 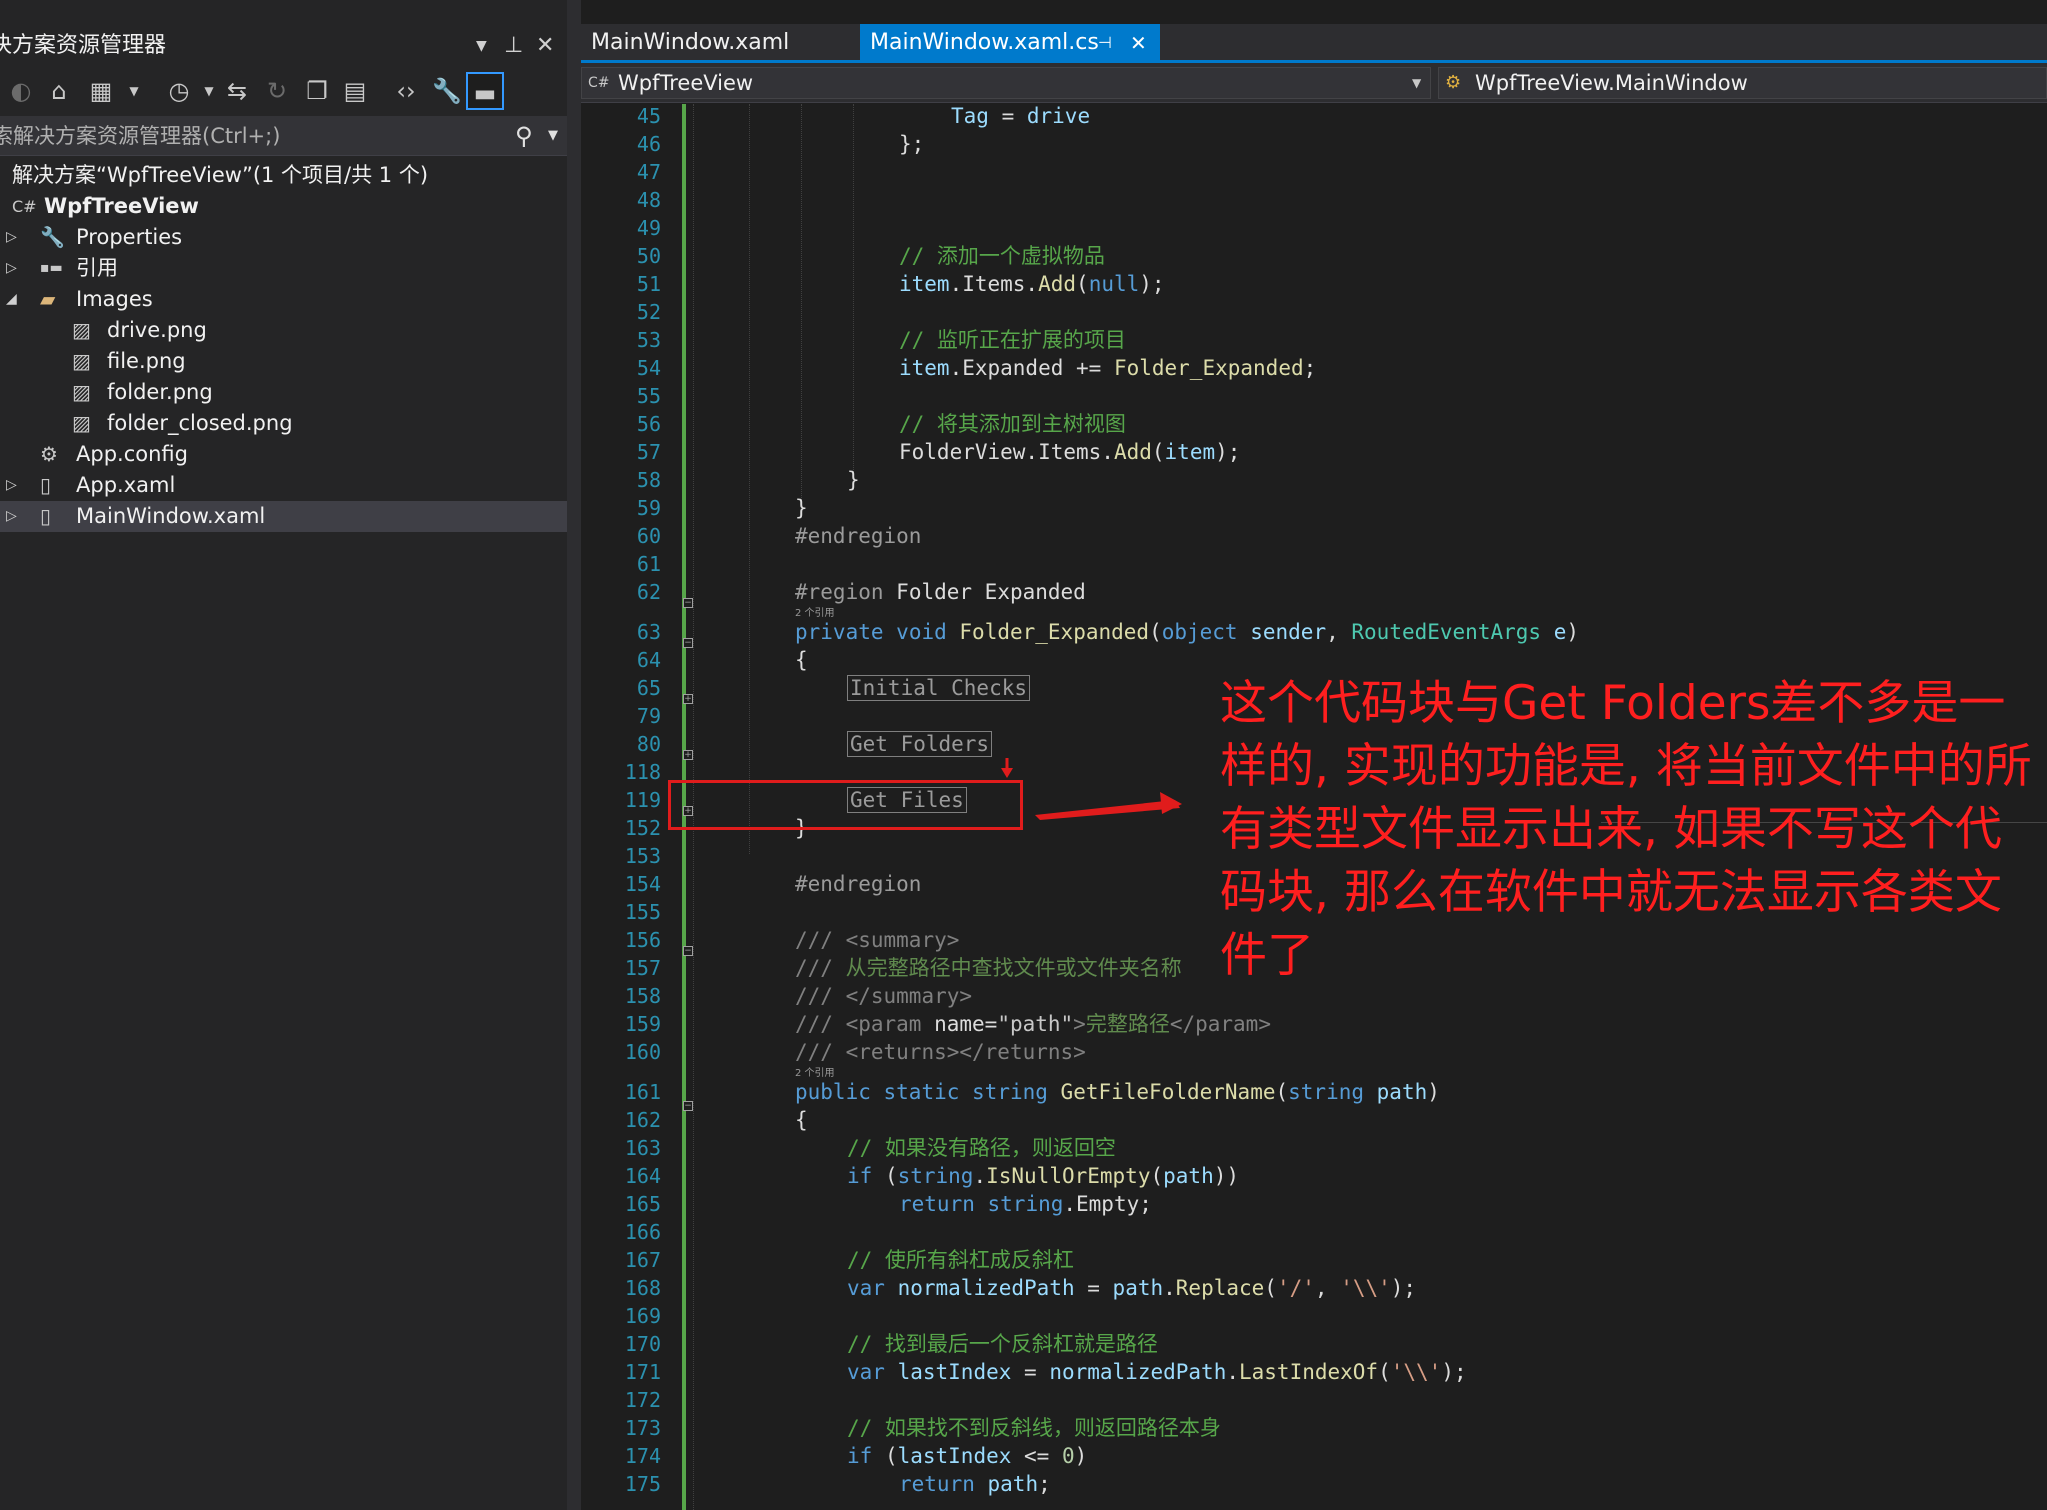 What do you see at coordinates (283, 268) in the screenshot?
I see `tree-item-references: ▷ ▪▬ 引用` at bounding box center [283, 268].